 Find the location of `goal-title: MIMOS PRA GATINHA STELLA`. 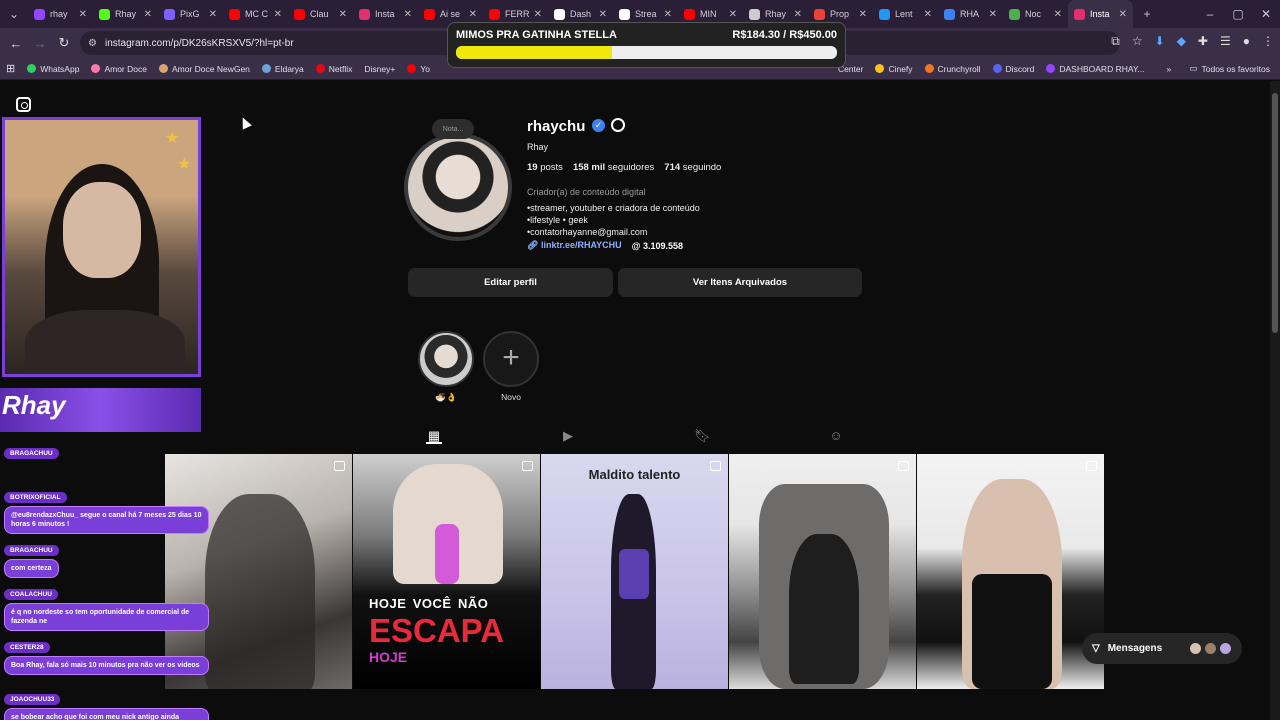

goal-title: MIMOS PRA GATINHA STELLA is located at coordinates (536, 35).